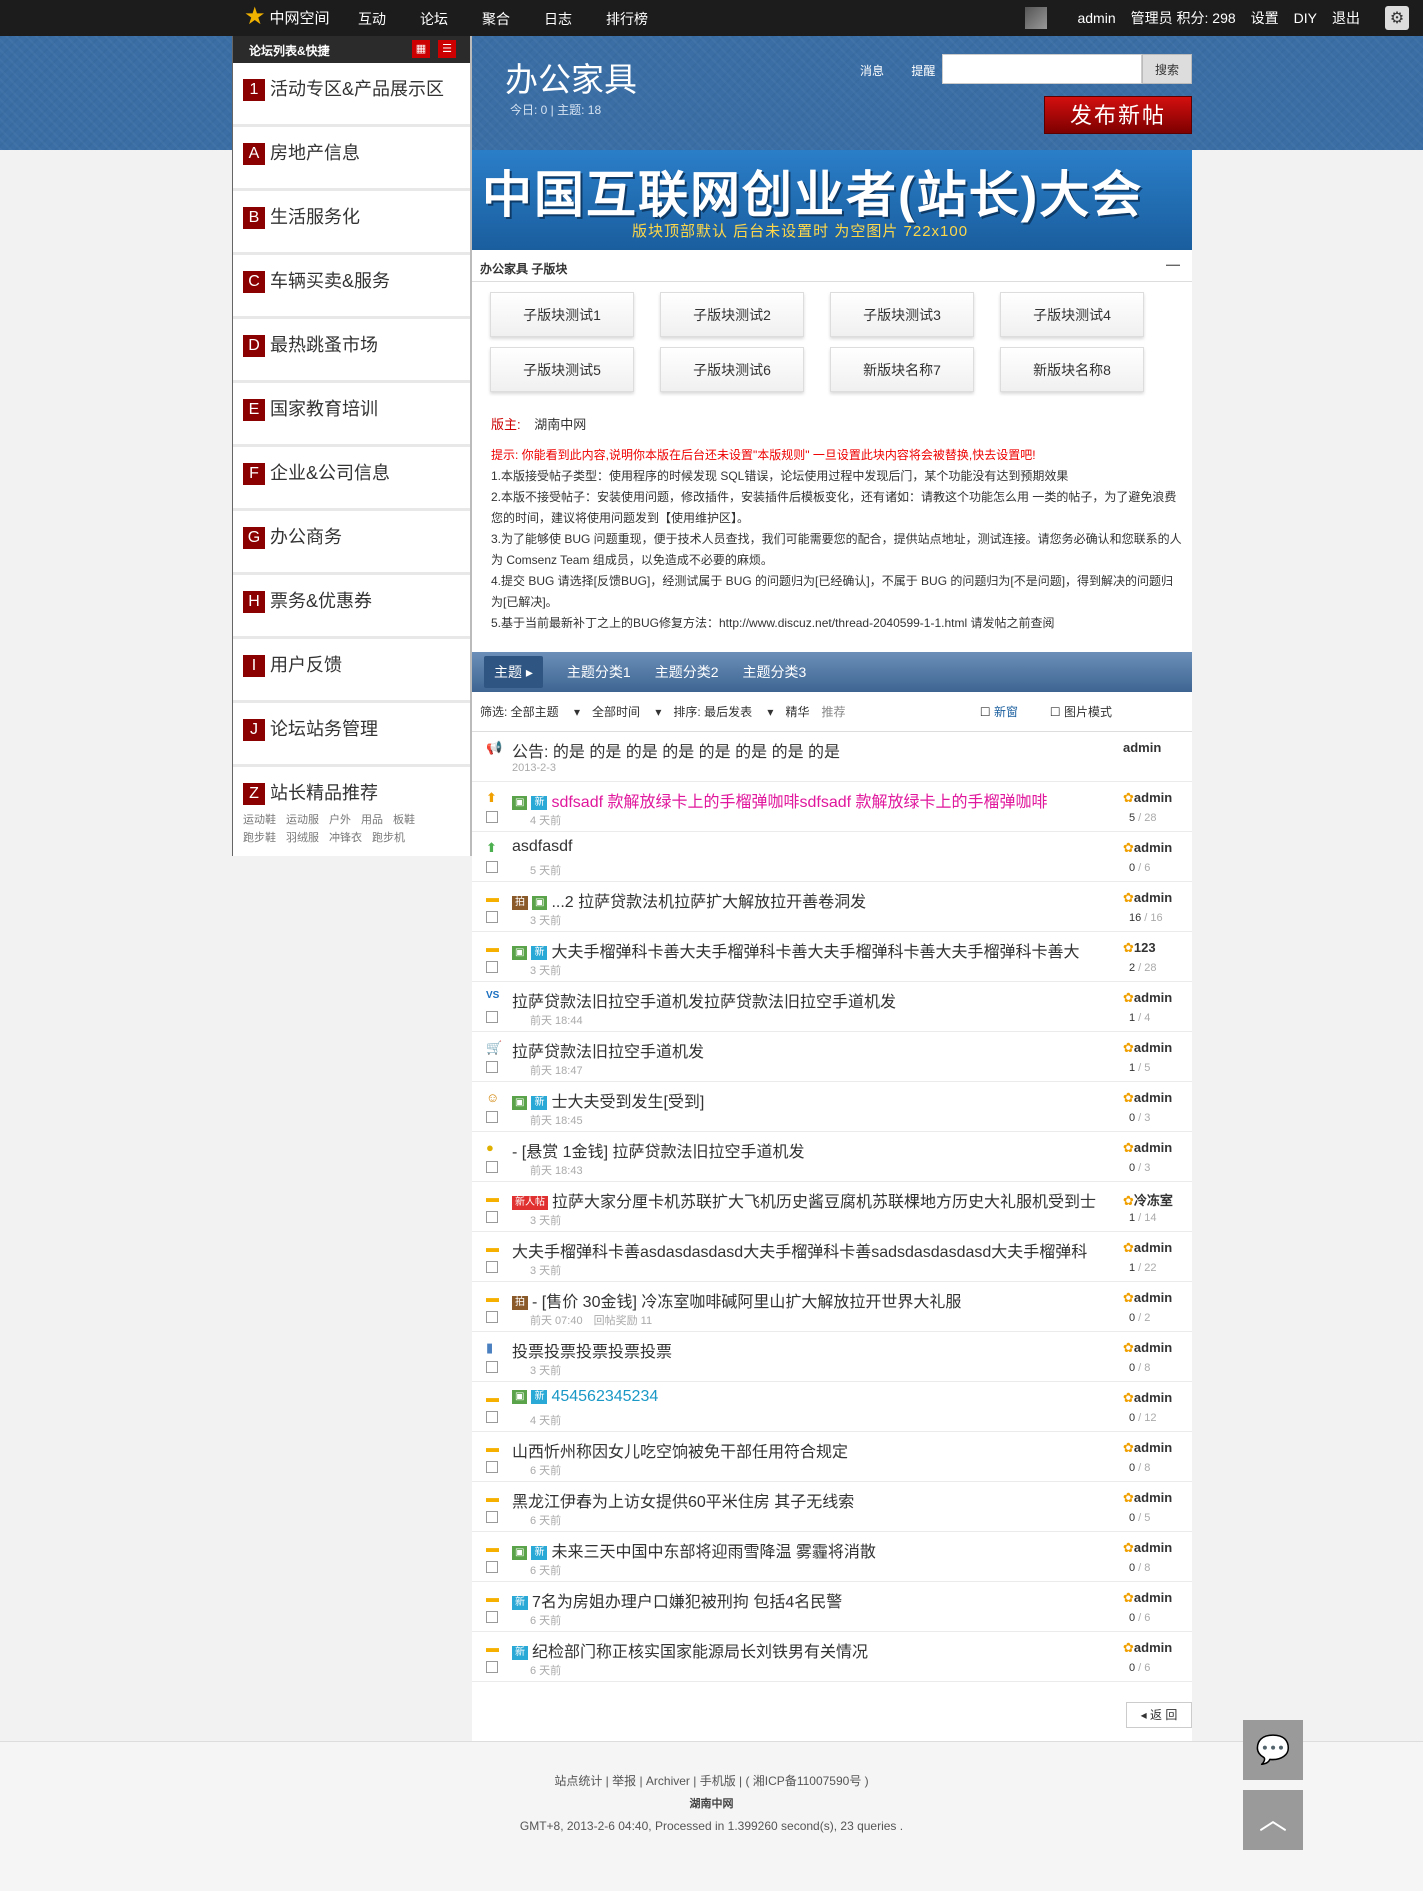  What do you see at coordinates (1148, 1199) in the screenshot?
I see `thread-author: ✿冷冻室` at bounding box center [1148, 1199].